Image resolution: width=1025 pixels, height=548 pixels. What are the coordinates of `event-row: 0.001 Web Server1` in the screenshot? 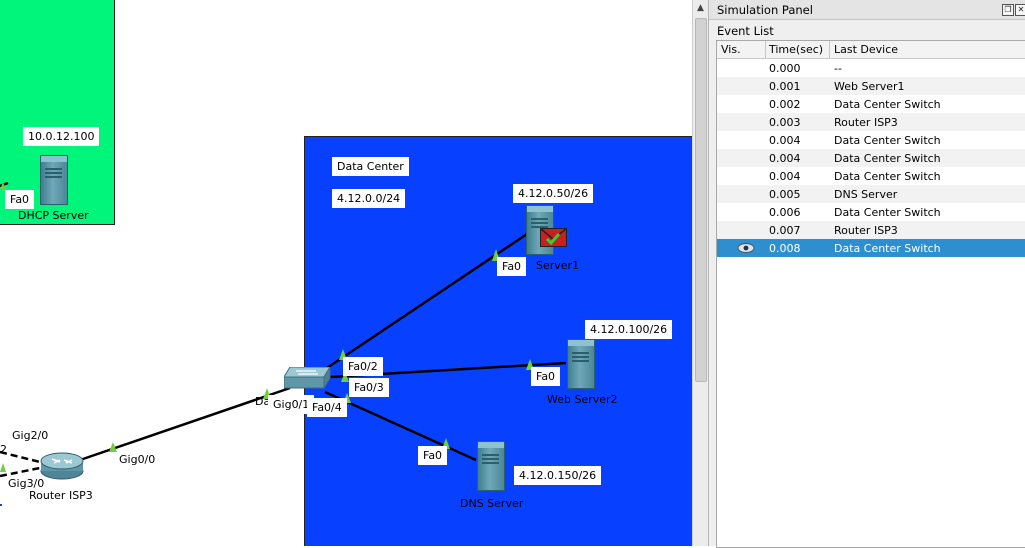 It's located at (871, 86).